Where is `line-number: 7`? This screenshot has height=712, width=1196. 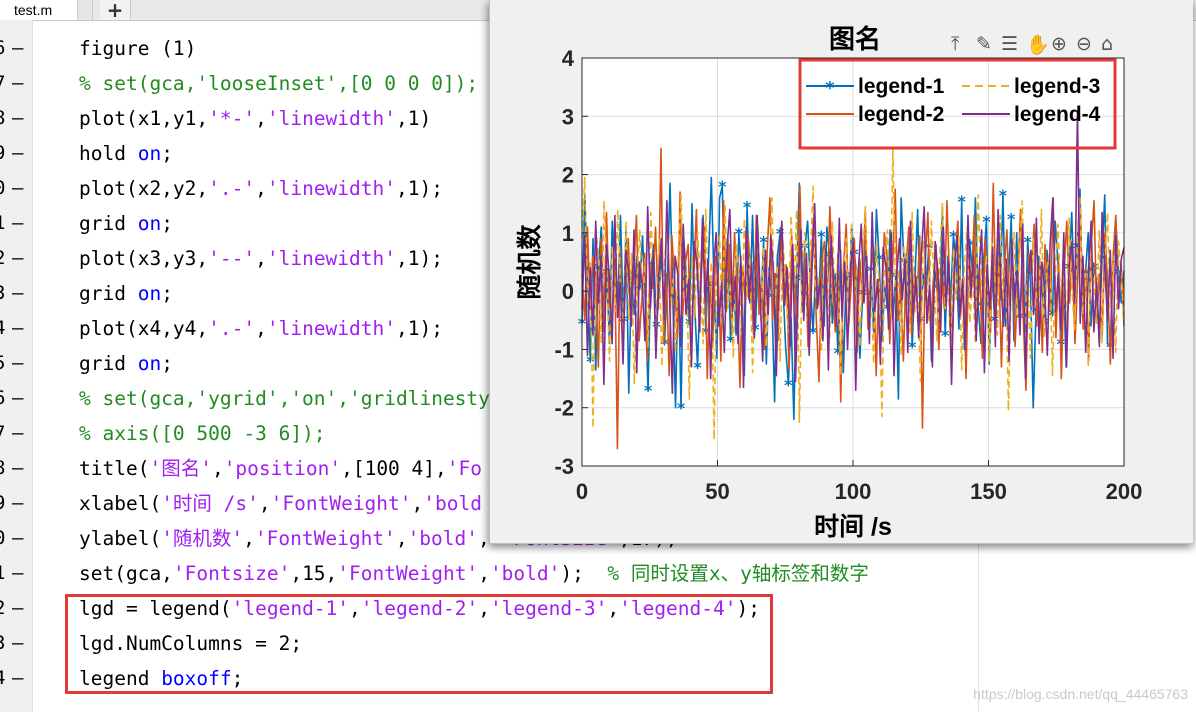
line-number: 7 is located at coordinates (4, 433).